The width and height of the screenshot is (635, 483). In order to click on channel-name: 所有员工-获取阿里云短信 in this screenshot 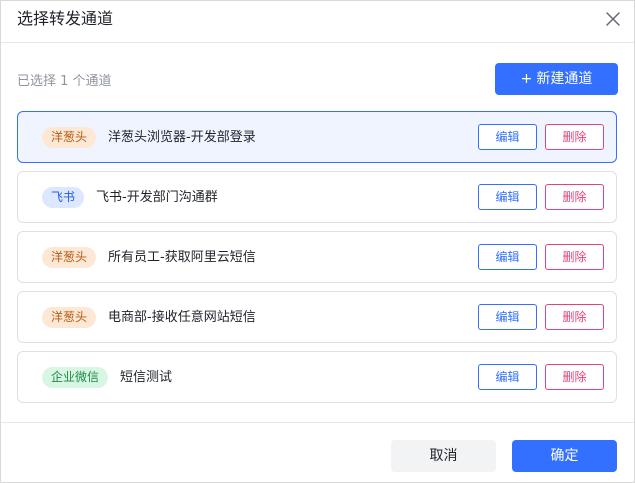, I will do `click(182, 257)`.